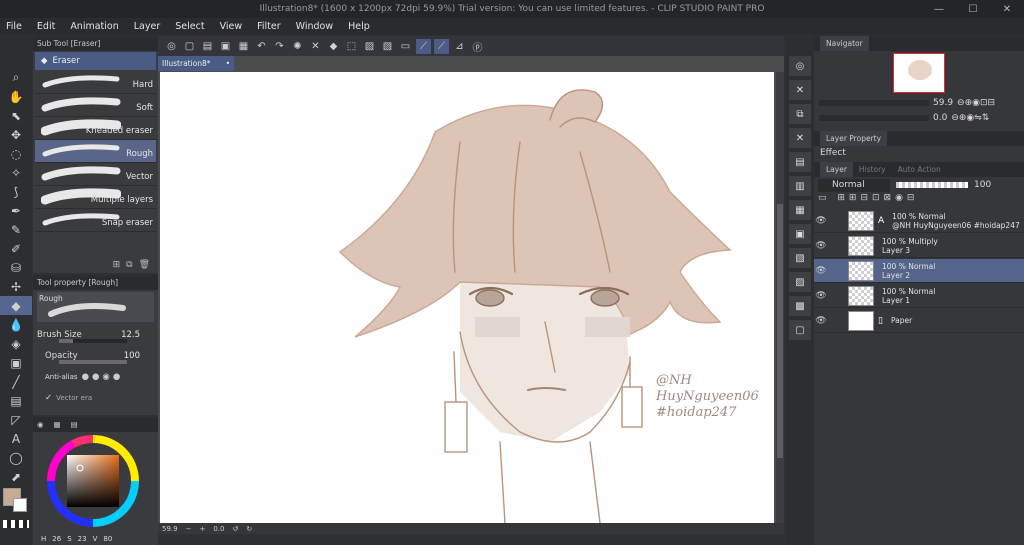  What do you see at coordinates (800, 186) in the screenshot?
I see `duplicate-icon: ▥` at bounding box center [800, 186].